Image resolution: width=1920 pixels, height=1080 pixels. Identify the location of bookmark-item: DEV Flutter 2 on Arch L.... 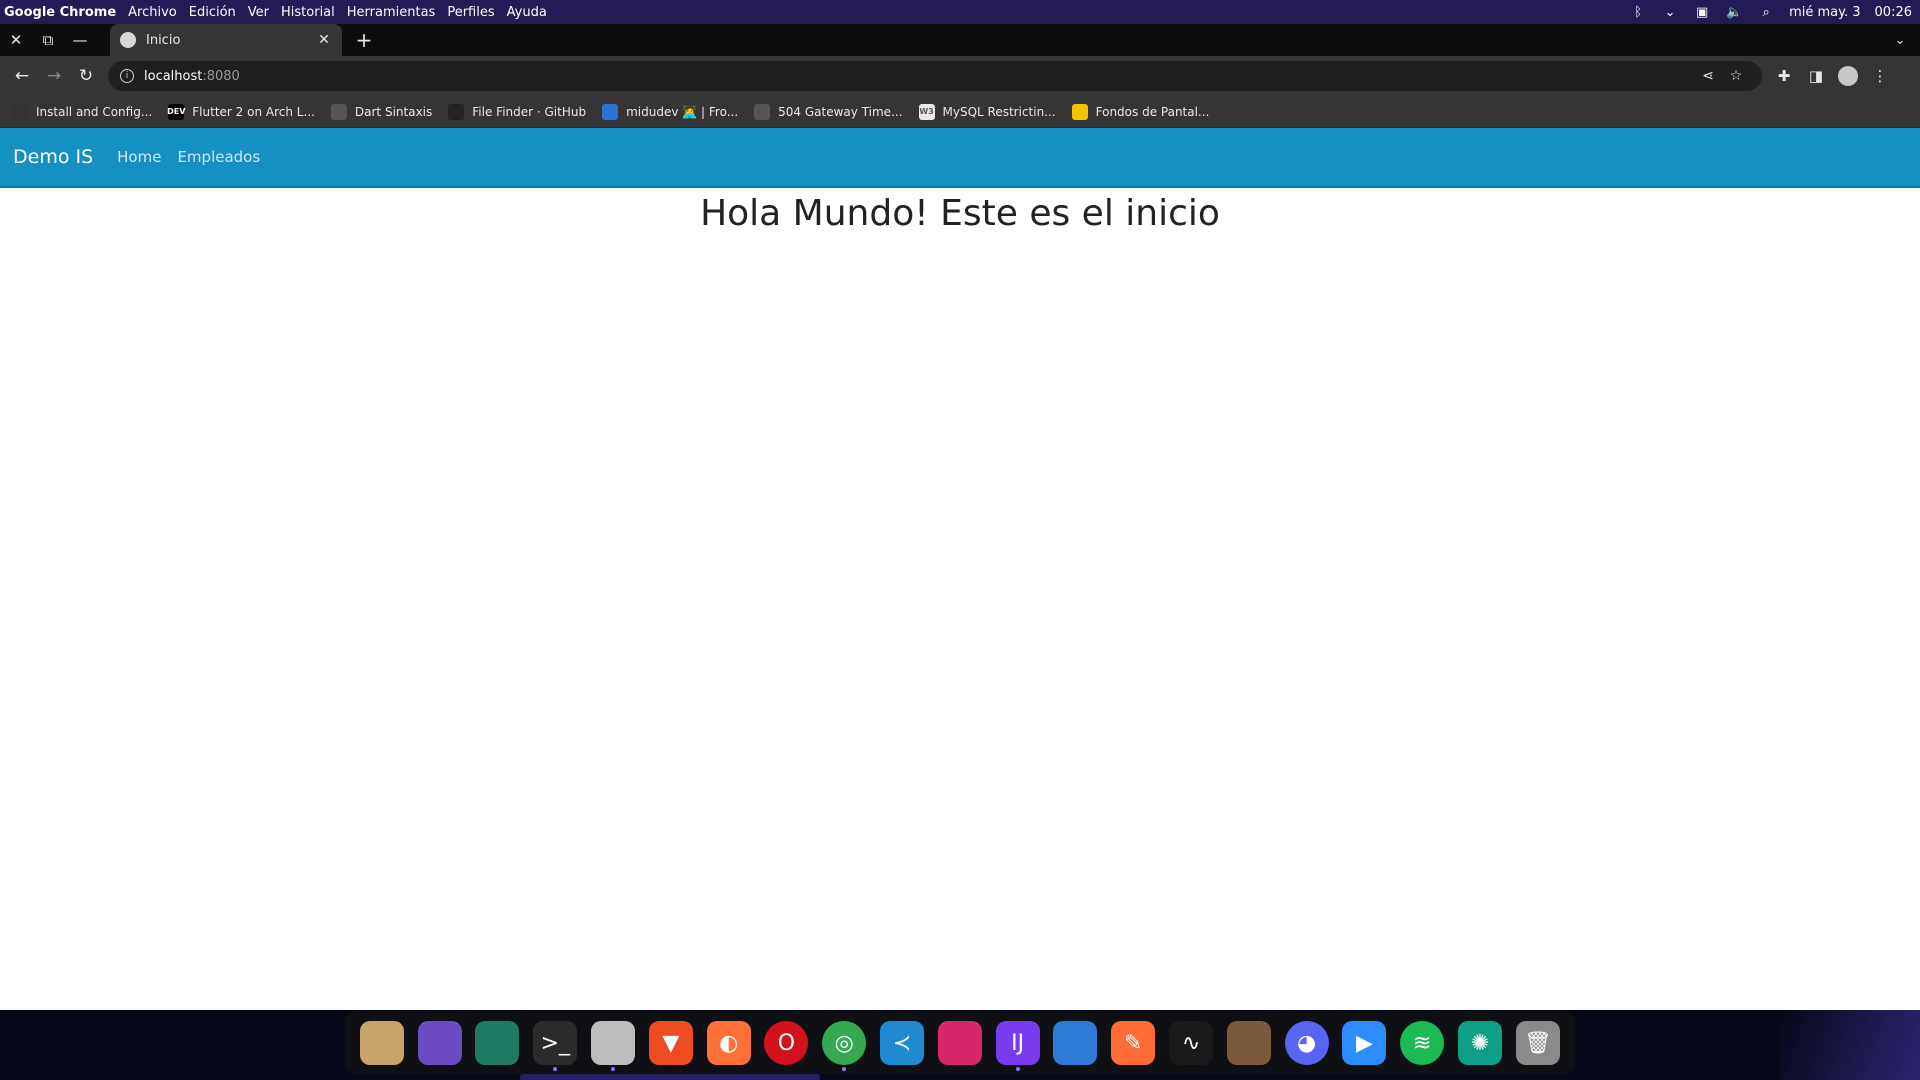
(241, 111).